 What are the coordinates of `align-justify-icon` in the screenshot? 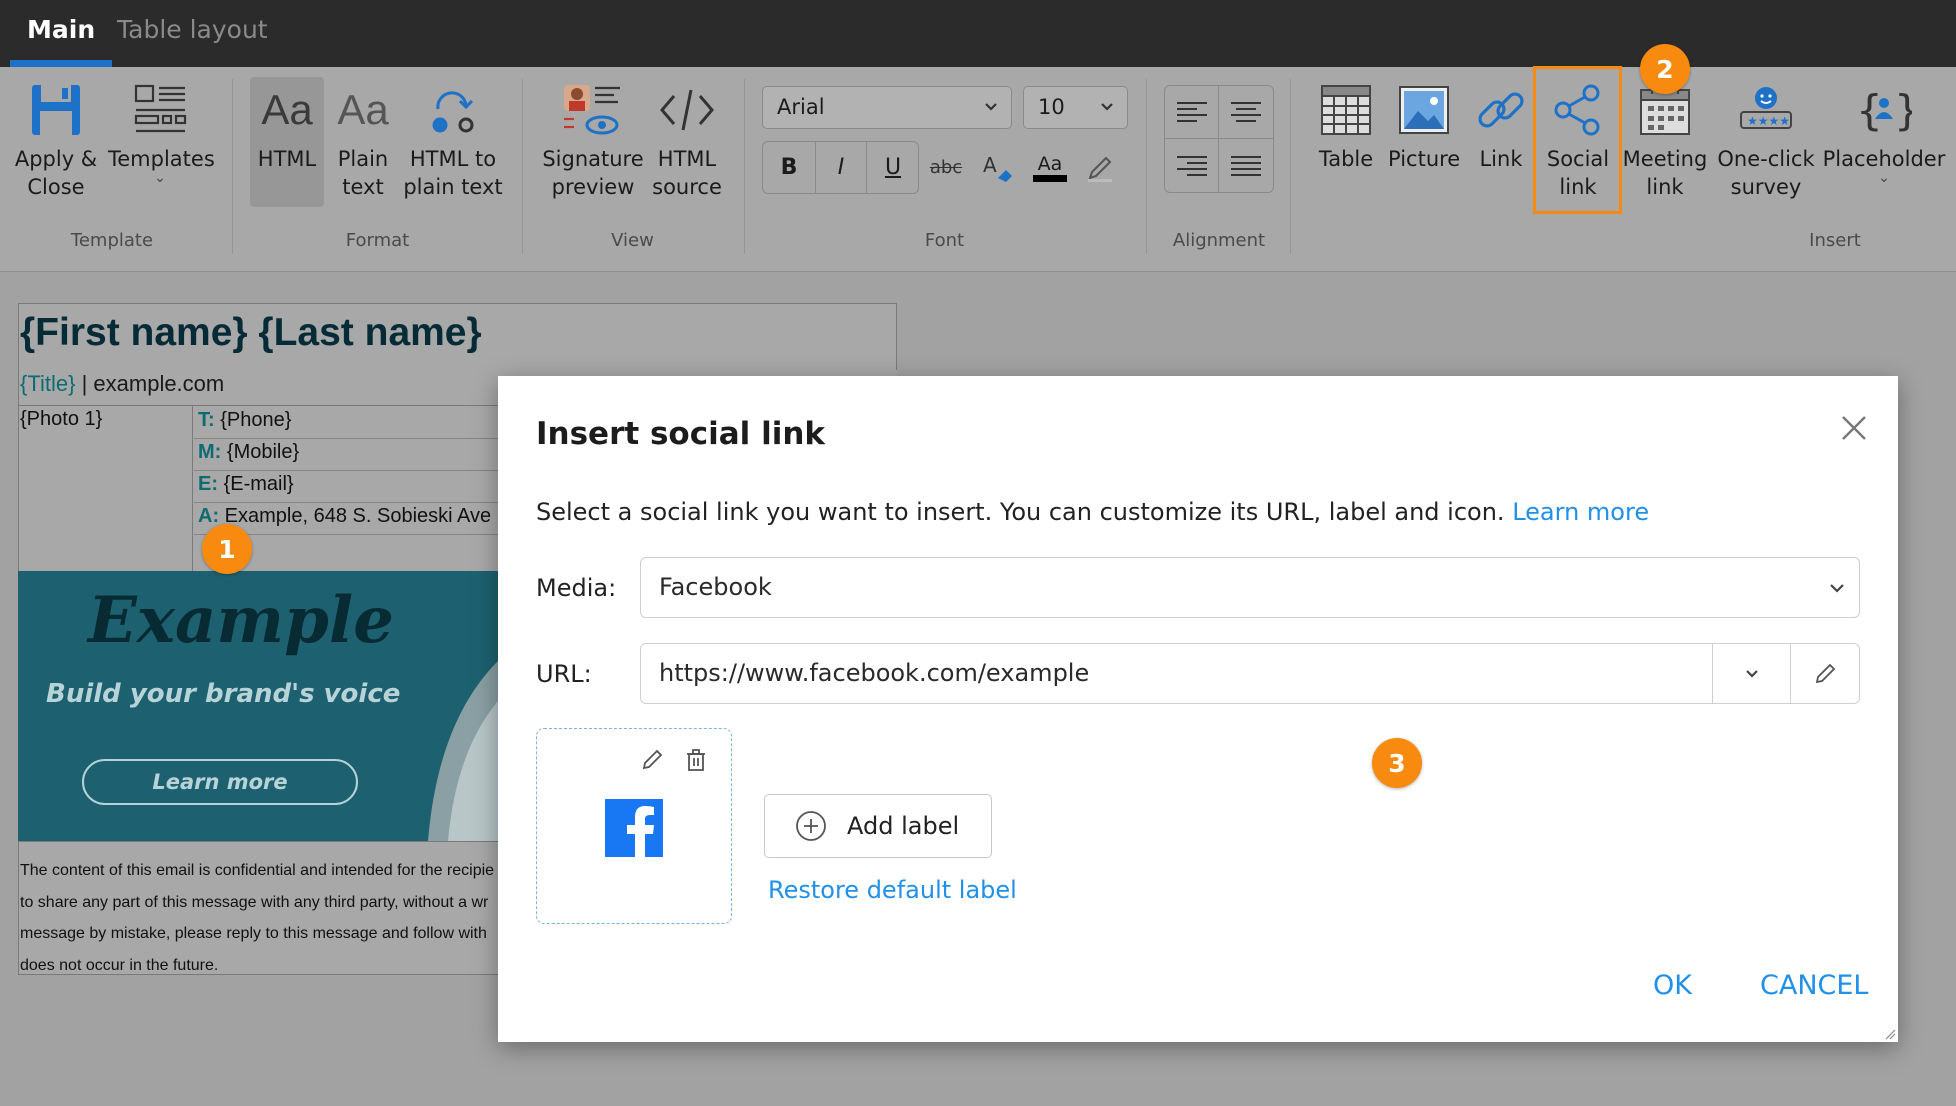 It's located at (1246, 165).